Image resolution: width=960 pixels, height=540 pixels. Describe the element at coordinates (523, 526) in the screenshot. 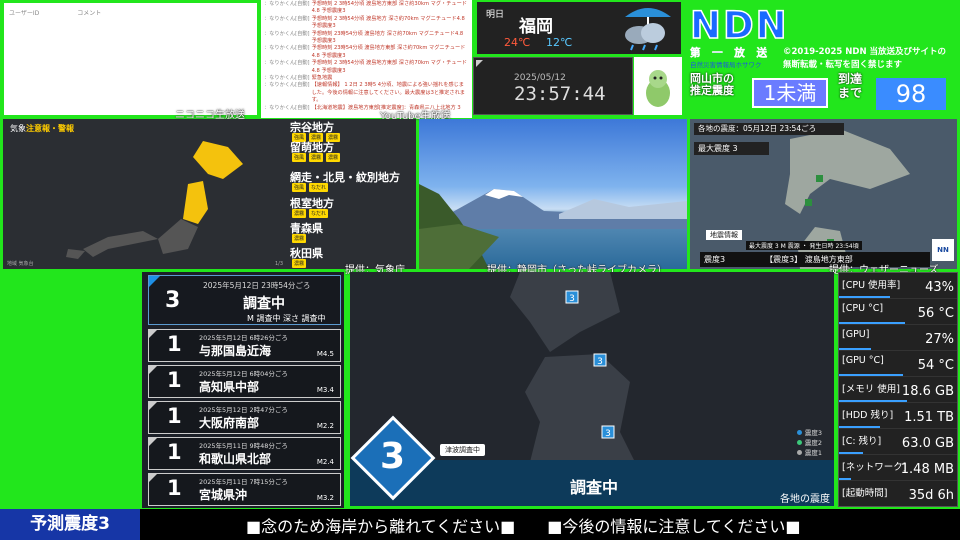

I see `ticker-text: ■念のため海岸から離れてください■ ■今後の情報に注意してください■` at that location.